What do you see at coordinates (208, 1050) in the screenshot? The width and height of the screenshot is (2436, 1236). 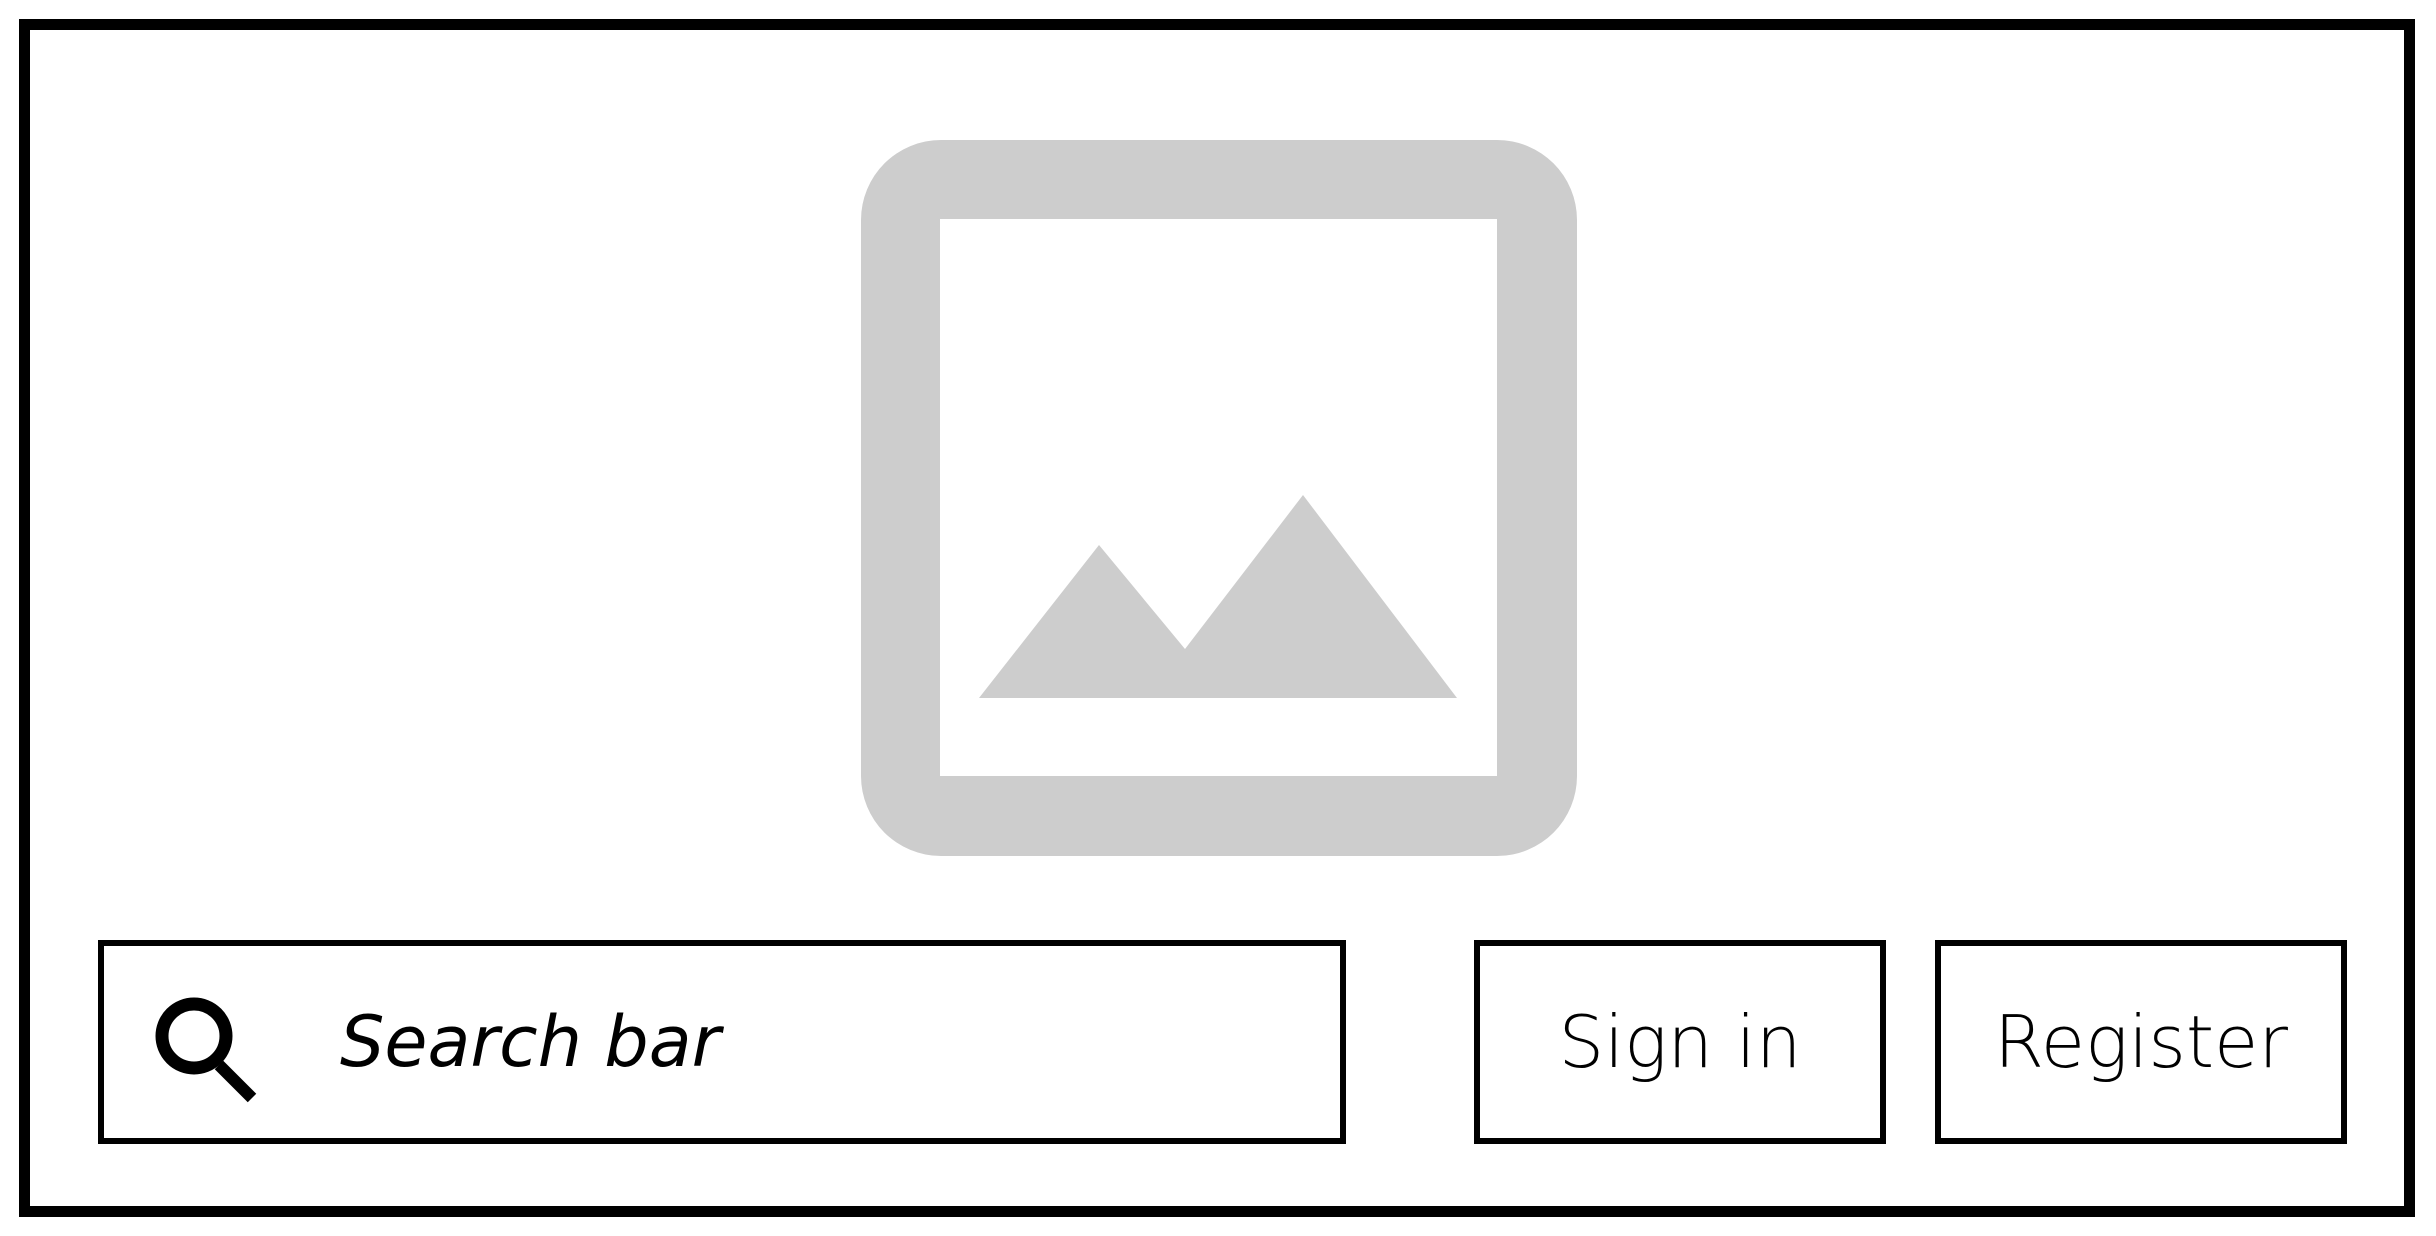 I see `search-icon` at bounding box center [208, 1050].